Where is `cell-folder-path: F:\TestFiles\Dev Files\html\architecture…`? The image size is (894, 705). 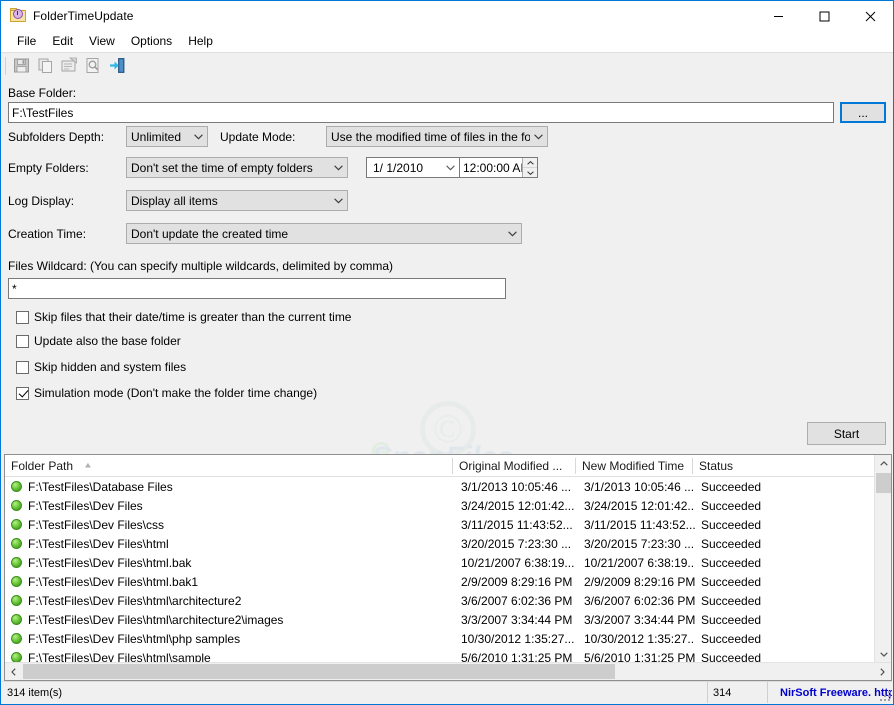 cell-folder-path: F:\TestFiles\Dev Files\html\architecture… is located at coordinates (230, 601).